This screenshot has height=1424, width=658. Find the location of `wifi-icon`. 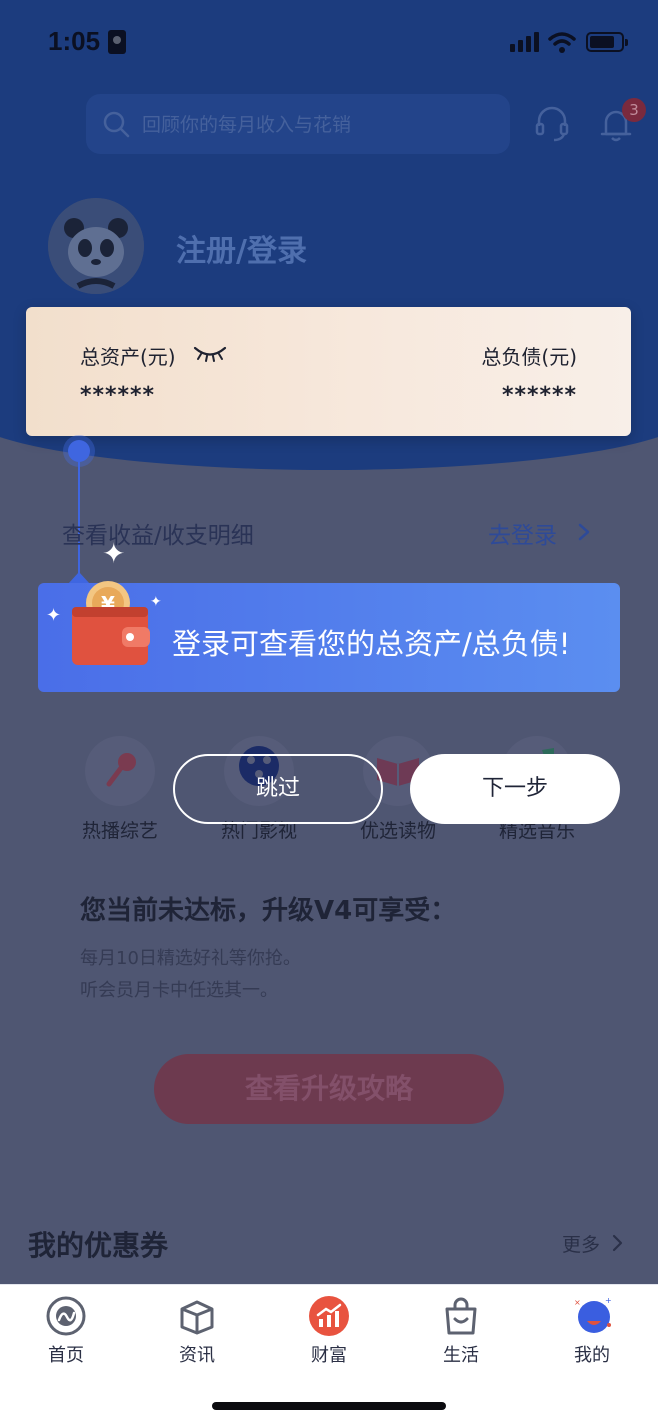

wifi-icon is located at coordinates (562, 42).